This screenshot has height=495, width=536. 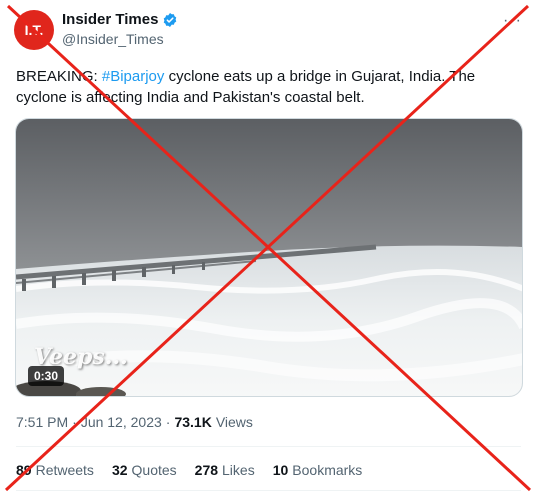 What do you see at coordinates (238, 470) in the screenshot?
I see `likes-label: Likes` at bounding box center [238, 470].